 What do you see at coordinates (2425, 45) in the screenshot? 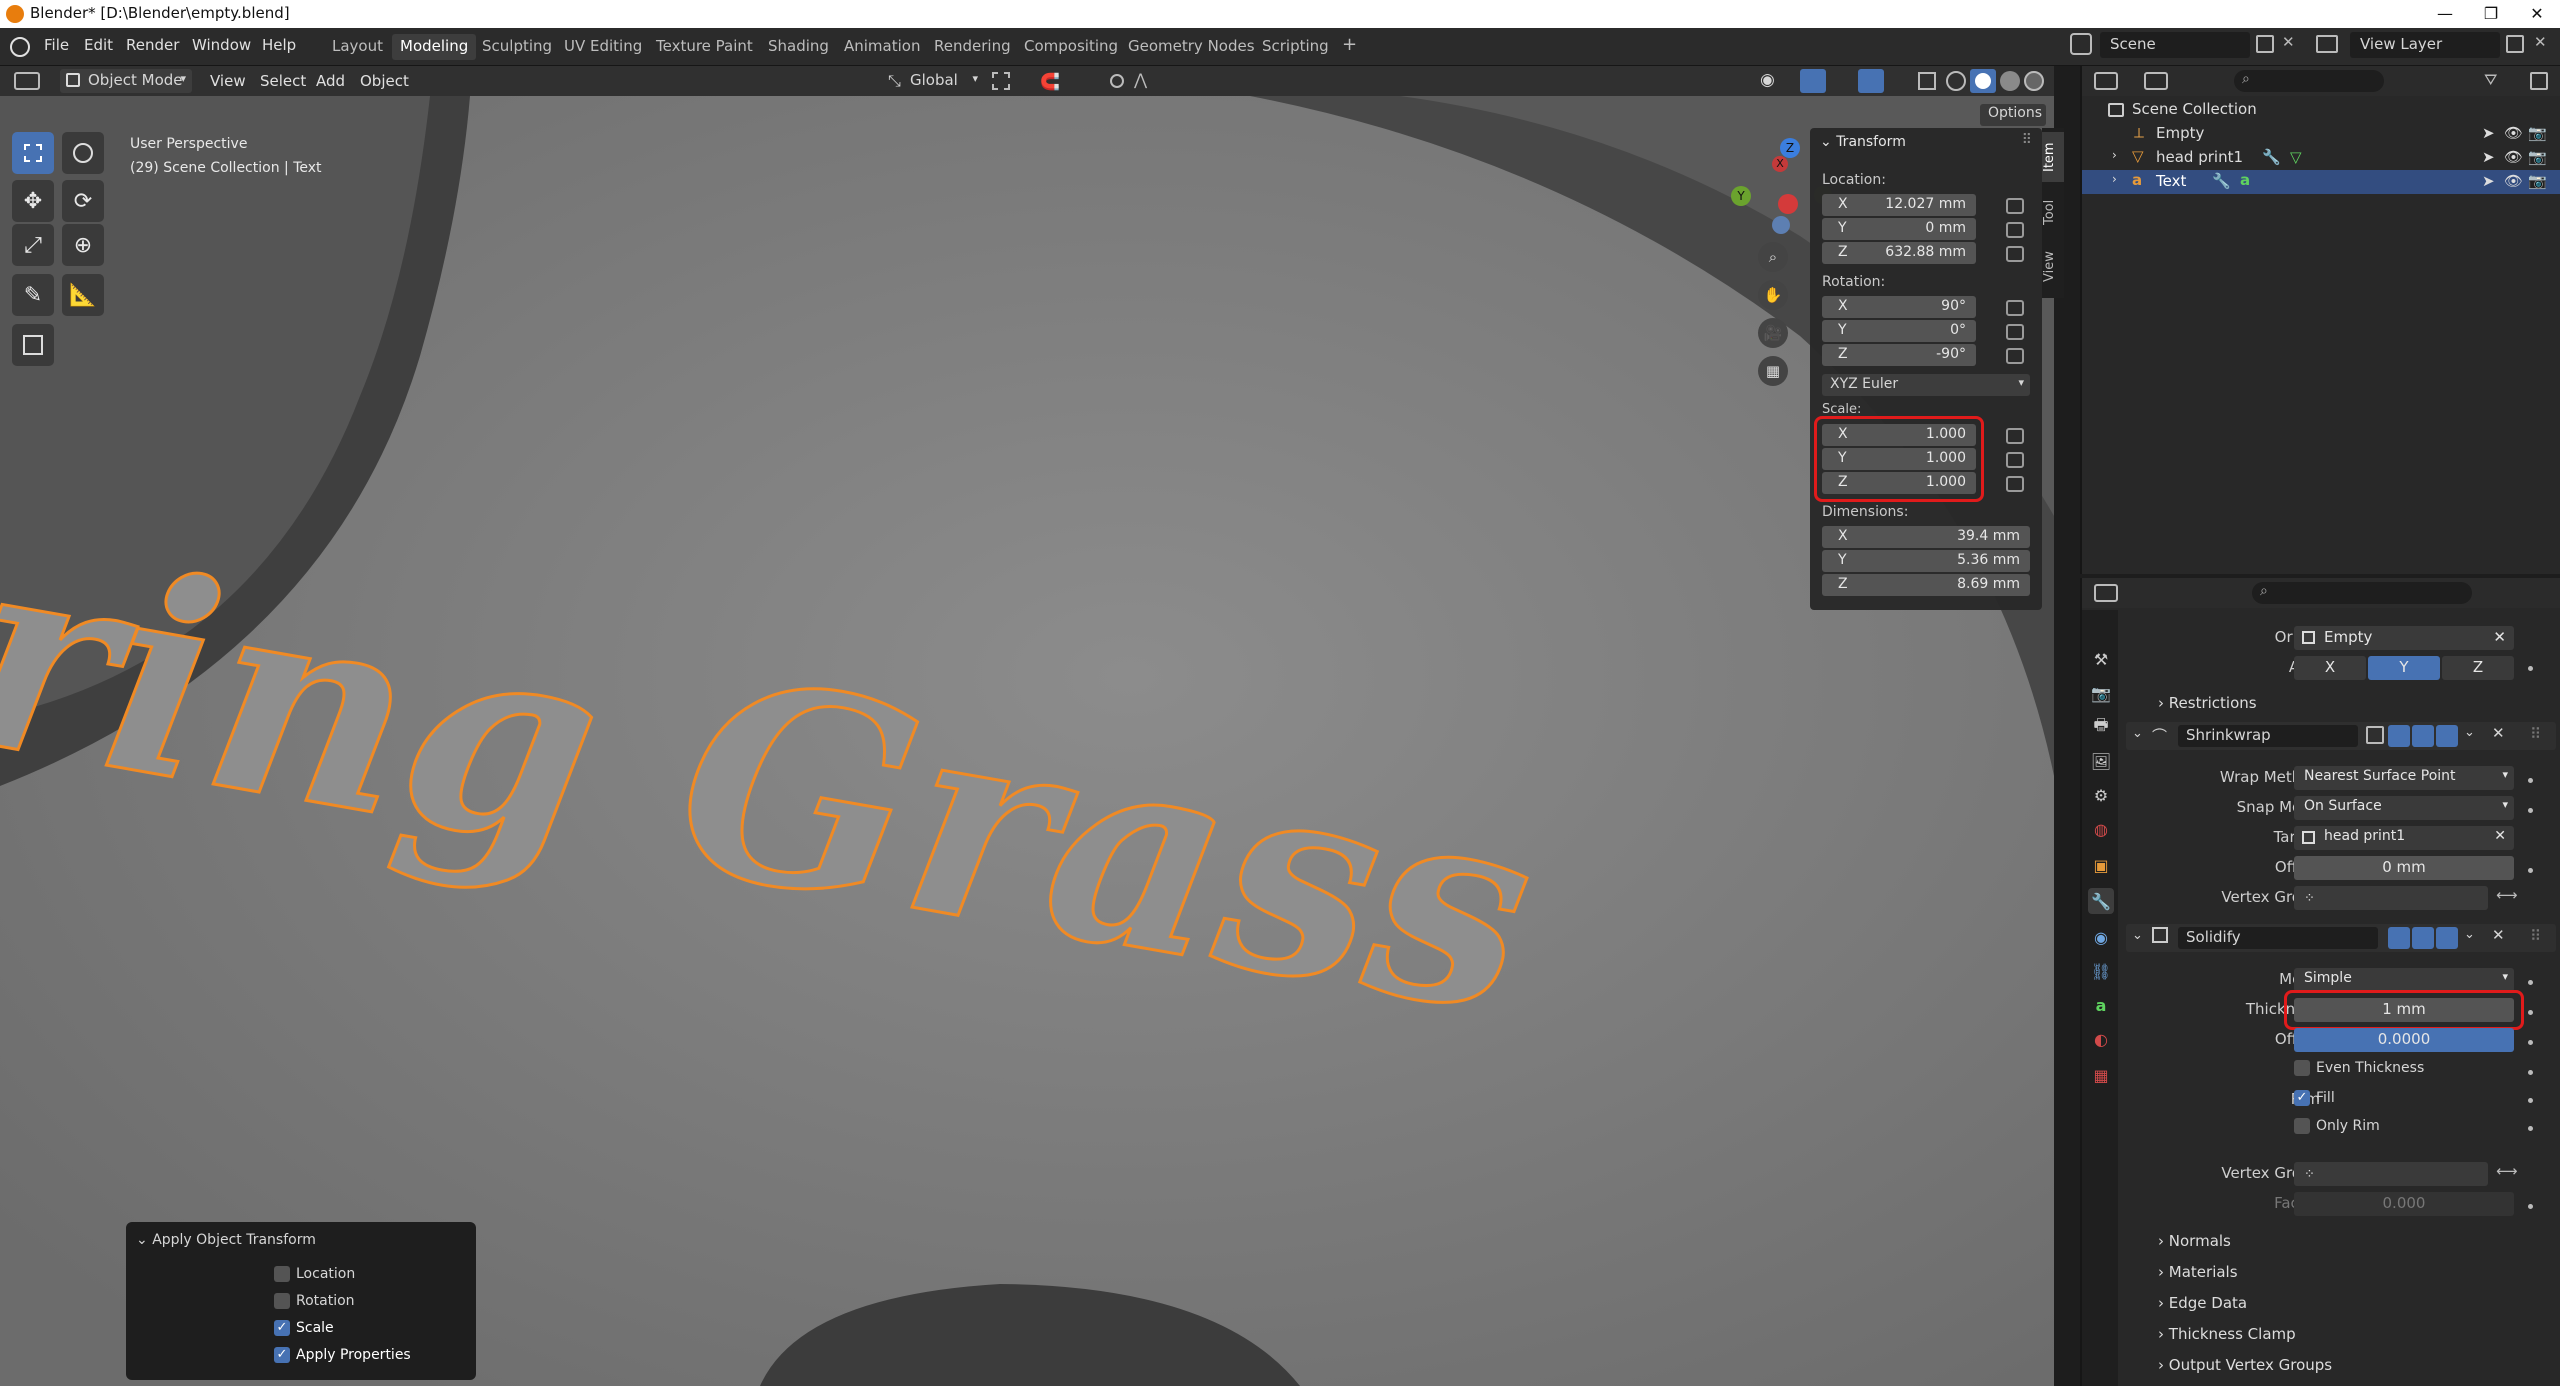
I see `view-layer-selector: View Layer` at bounding box center [2425, 45].